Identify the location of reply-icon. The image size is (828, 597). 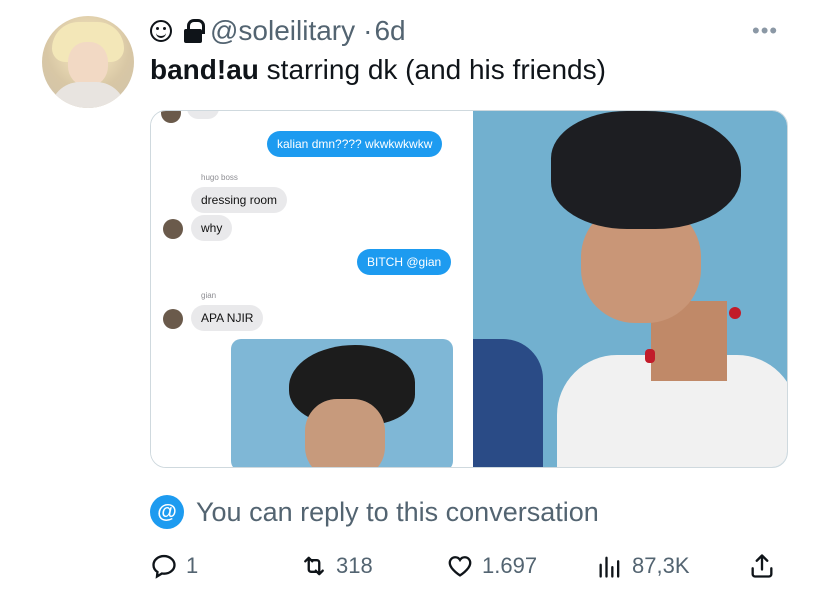
(164, 566).